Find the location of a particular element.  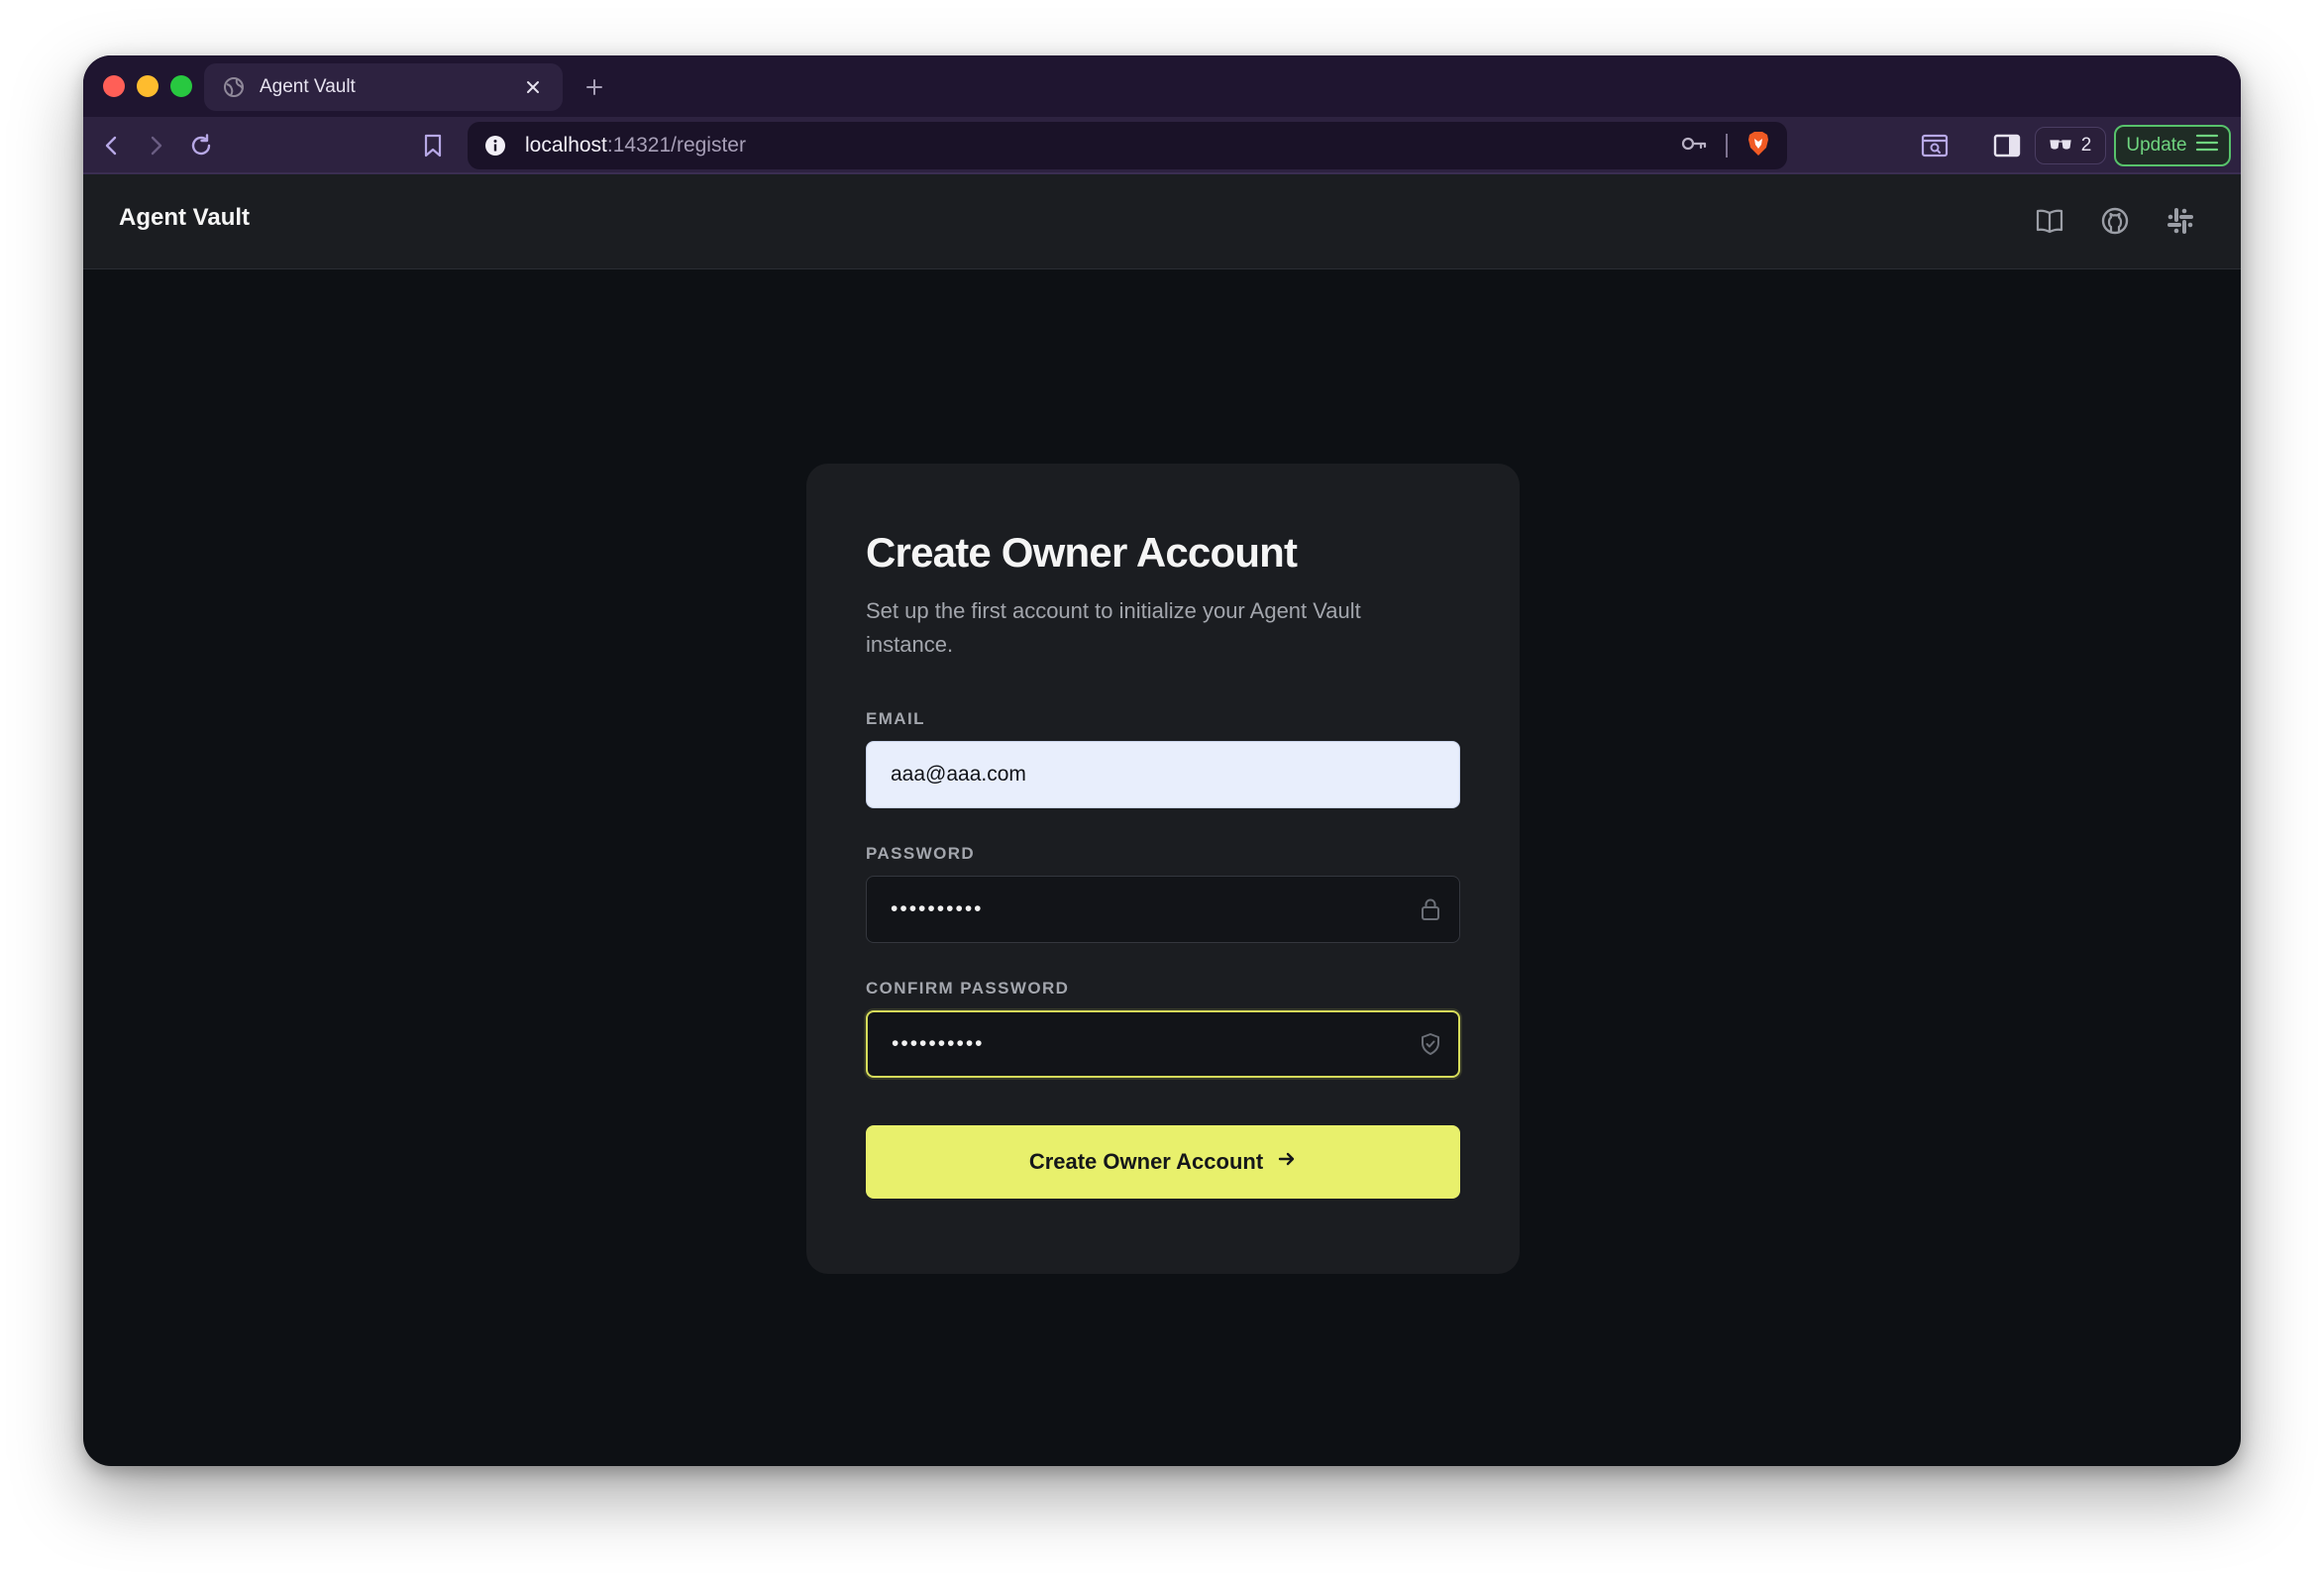

create-owner-account-button: Create Owner Account is located at coordinates (1163, 1162).